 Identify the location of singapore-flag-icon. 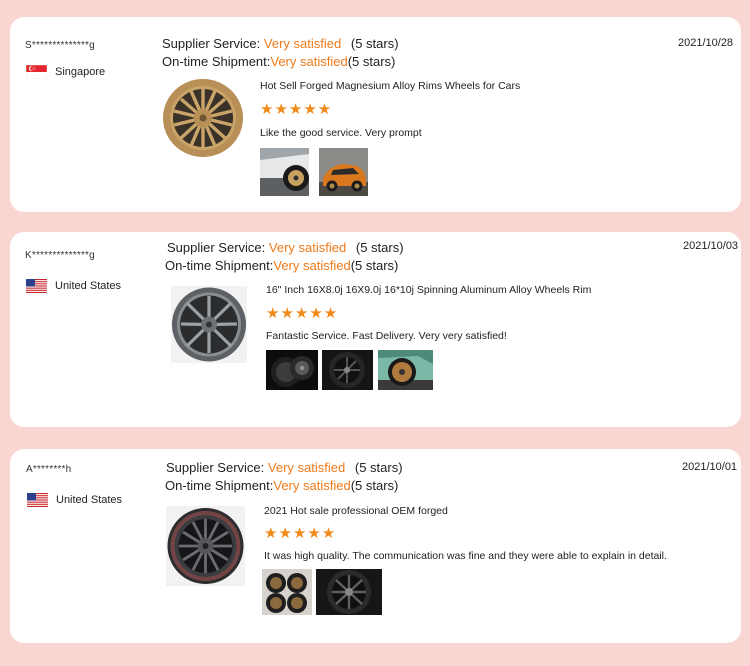
(36, 72).